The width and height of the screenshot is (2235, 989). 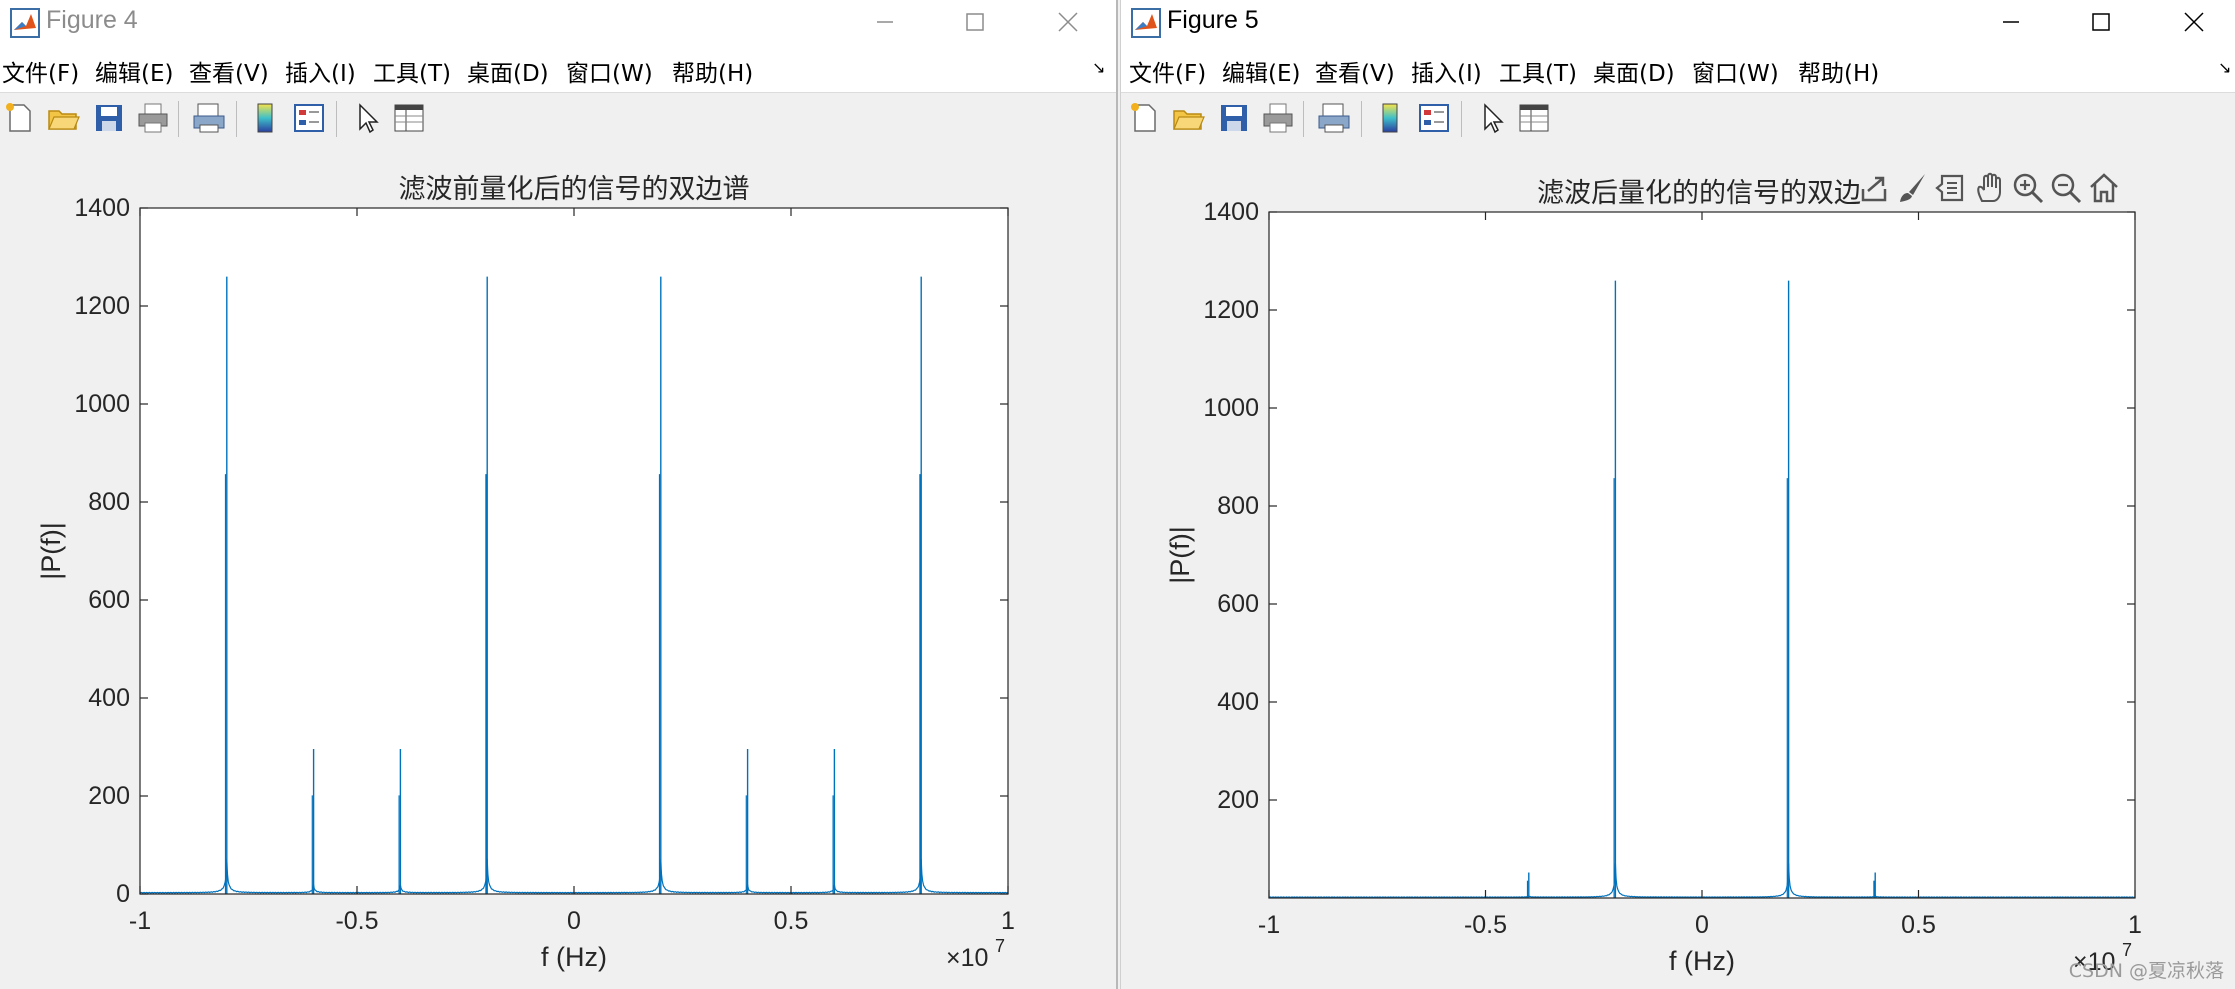 I want to click on close-icon, so click(x=1068, y=22).